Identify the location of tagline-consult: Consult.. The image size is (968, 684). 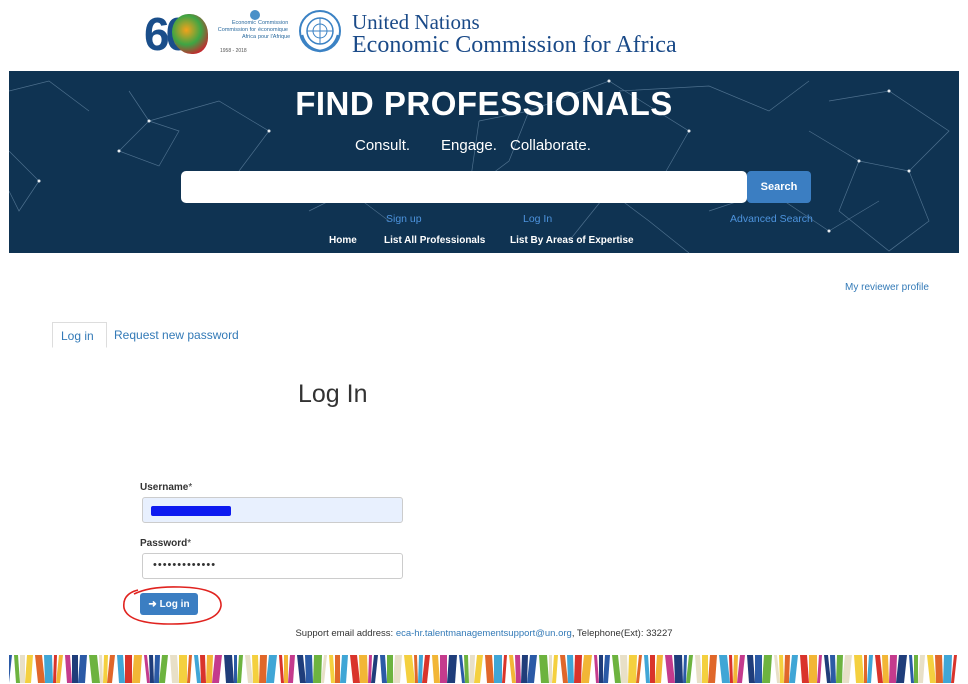
(383, 145).